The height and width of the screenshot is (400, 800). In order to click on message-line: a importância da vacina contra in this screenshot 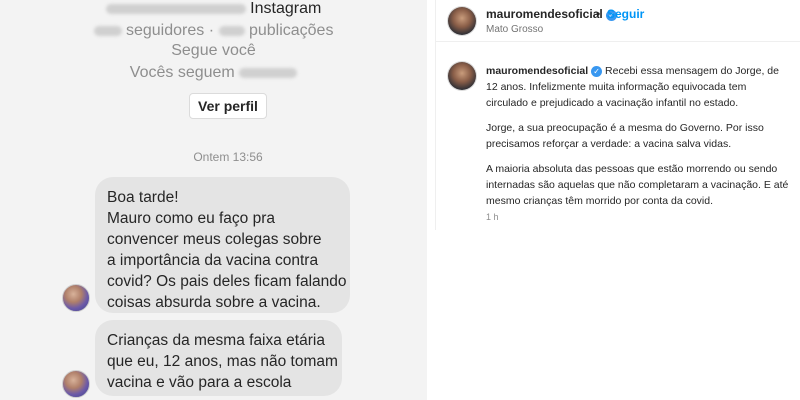, I will do `click(213, 260)`.